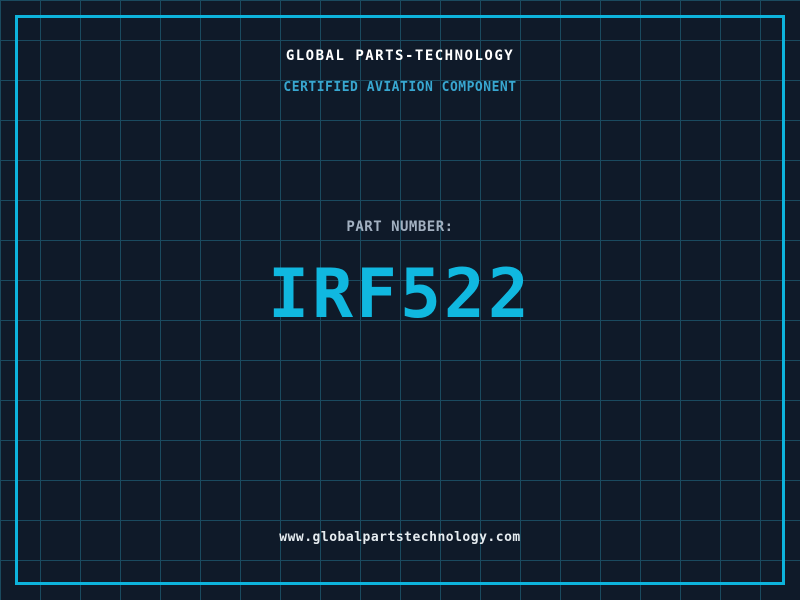 Image resolution: width=800 pixels, height=600 pixels. What do you see at coordinates (400, 294) in the screenshot?
I see `part-number-value: IRF522` at bounding box center [400, 294].